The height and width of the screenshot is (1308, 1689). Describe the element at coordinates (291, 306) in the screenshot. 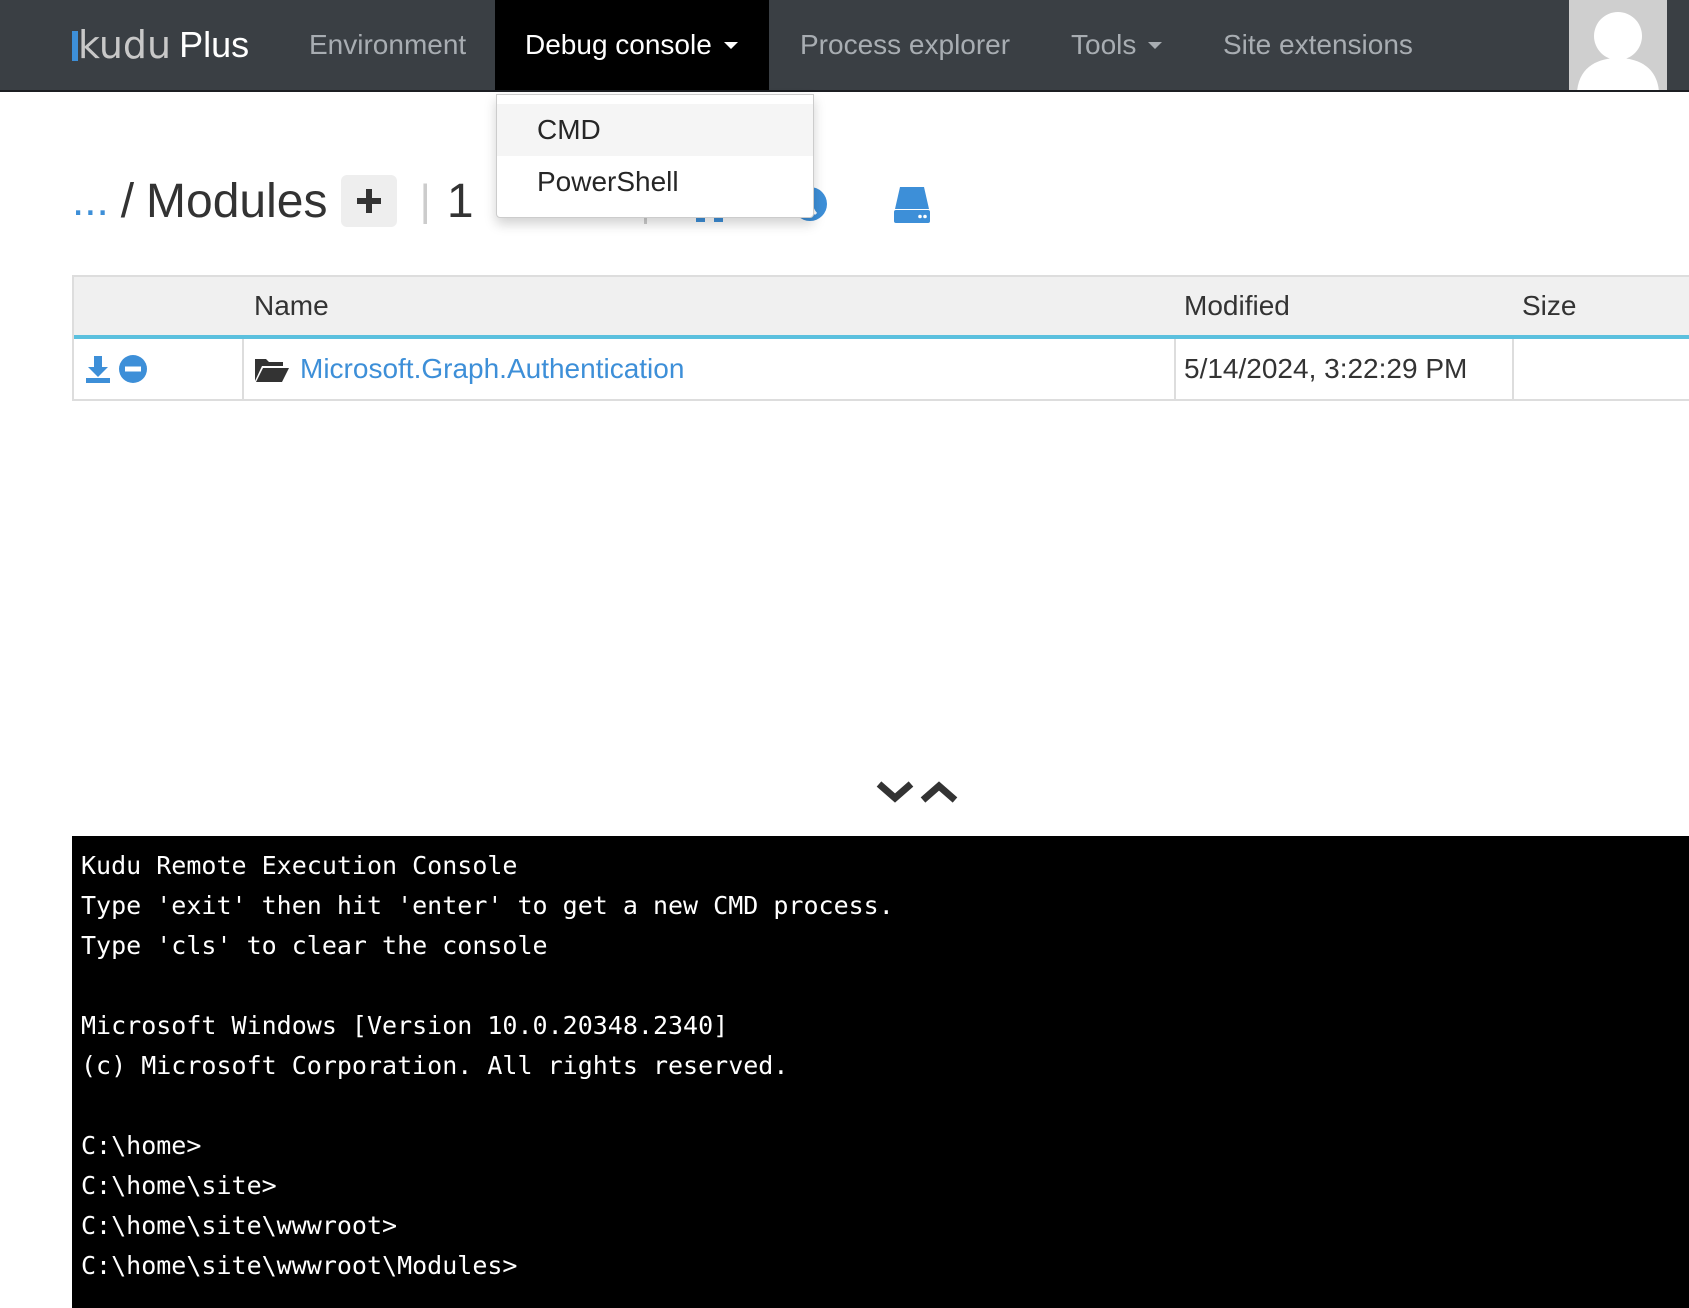

I see `column-header-name: Name` at that location.